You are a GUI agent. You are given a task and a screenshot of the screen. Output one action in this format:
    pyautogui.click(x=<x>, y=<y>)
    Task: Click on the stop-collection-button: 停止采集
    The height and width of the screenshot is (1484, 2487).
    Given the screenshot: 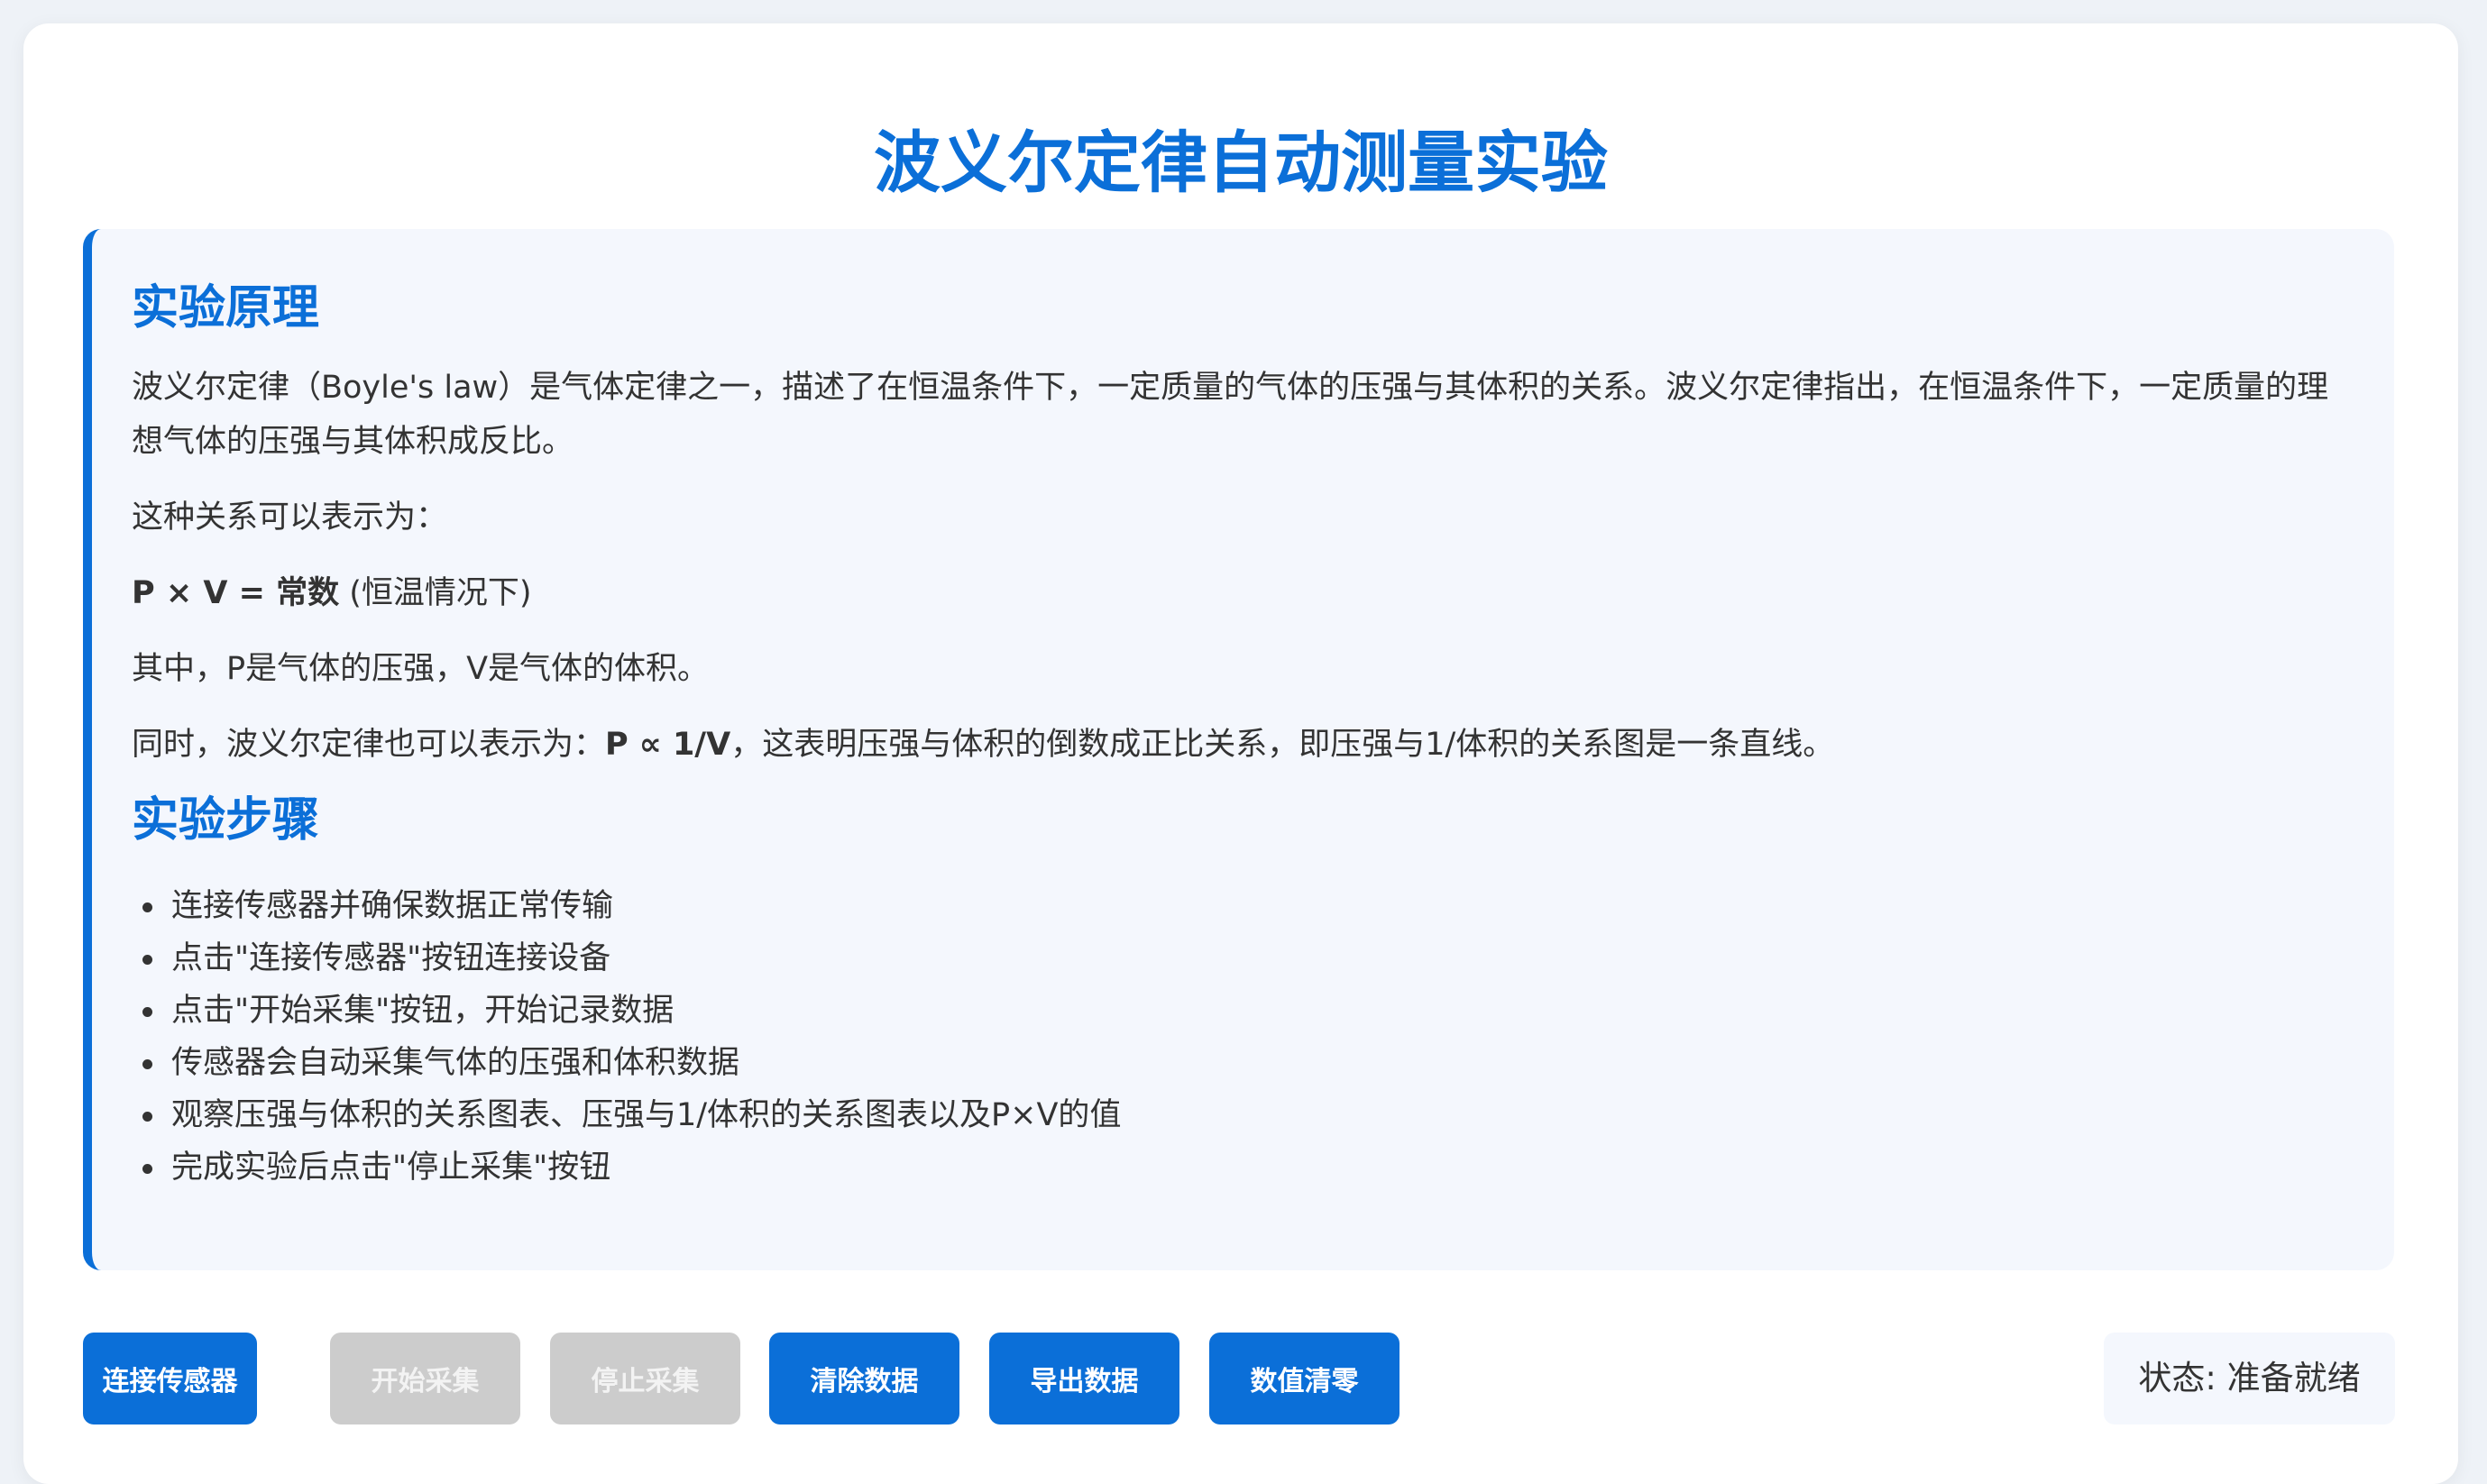 What is the action you would take?
    pyautogui.click(x=645, y=1378)
    